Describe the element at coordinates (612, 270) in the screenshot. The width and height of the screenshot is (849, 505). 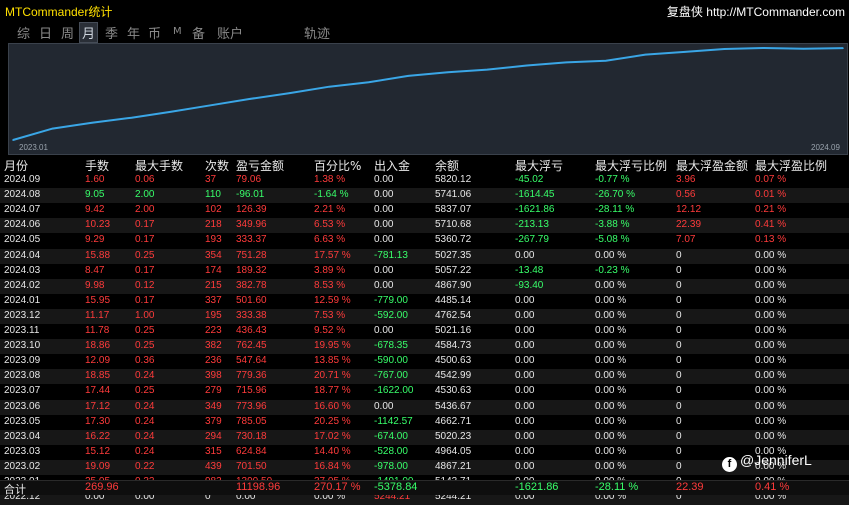
I see `cell-max-float-loss-pct: -0.23 %` at that location.